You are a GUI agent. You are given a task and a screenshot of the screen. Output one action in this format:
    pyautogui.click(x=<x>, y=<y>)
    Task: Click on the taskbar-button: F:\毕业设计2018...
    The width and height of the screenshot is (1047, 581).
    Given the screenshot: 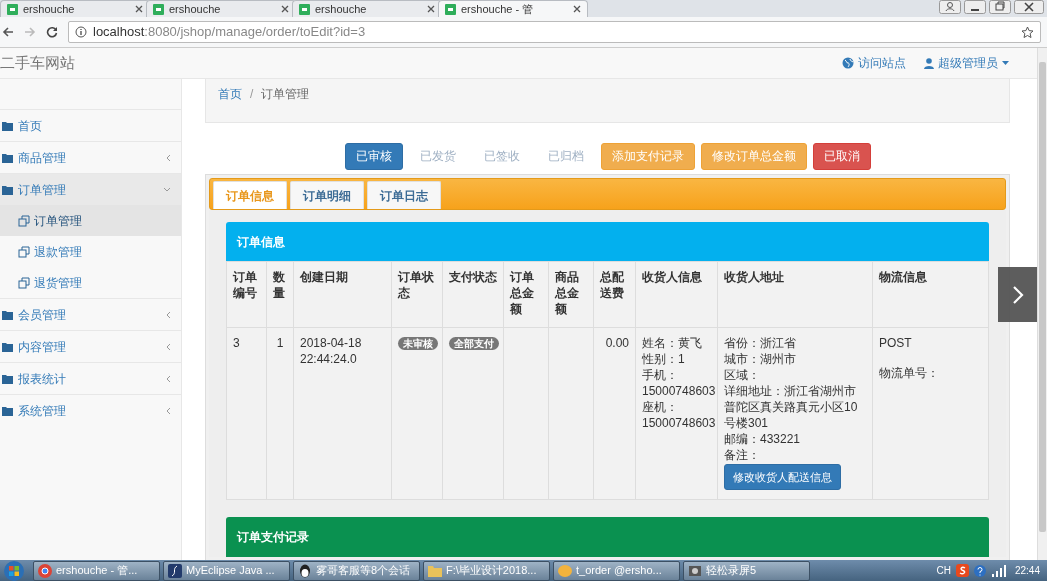 What is the action you would take?
    pyautogui.click(x=486, y=570)
    